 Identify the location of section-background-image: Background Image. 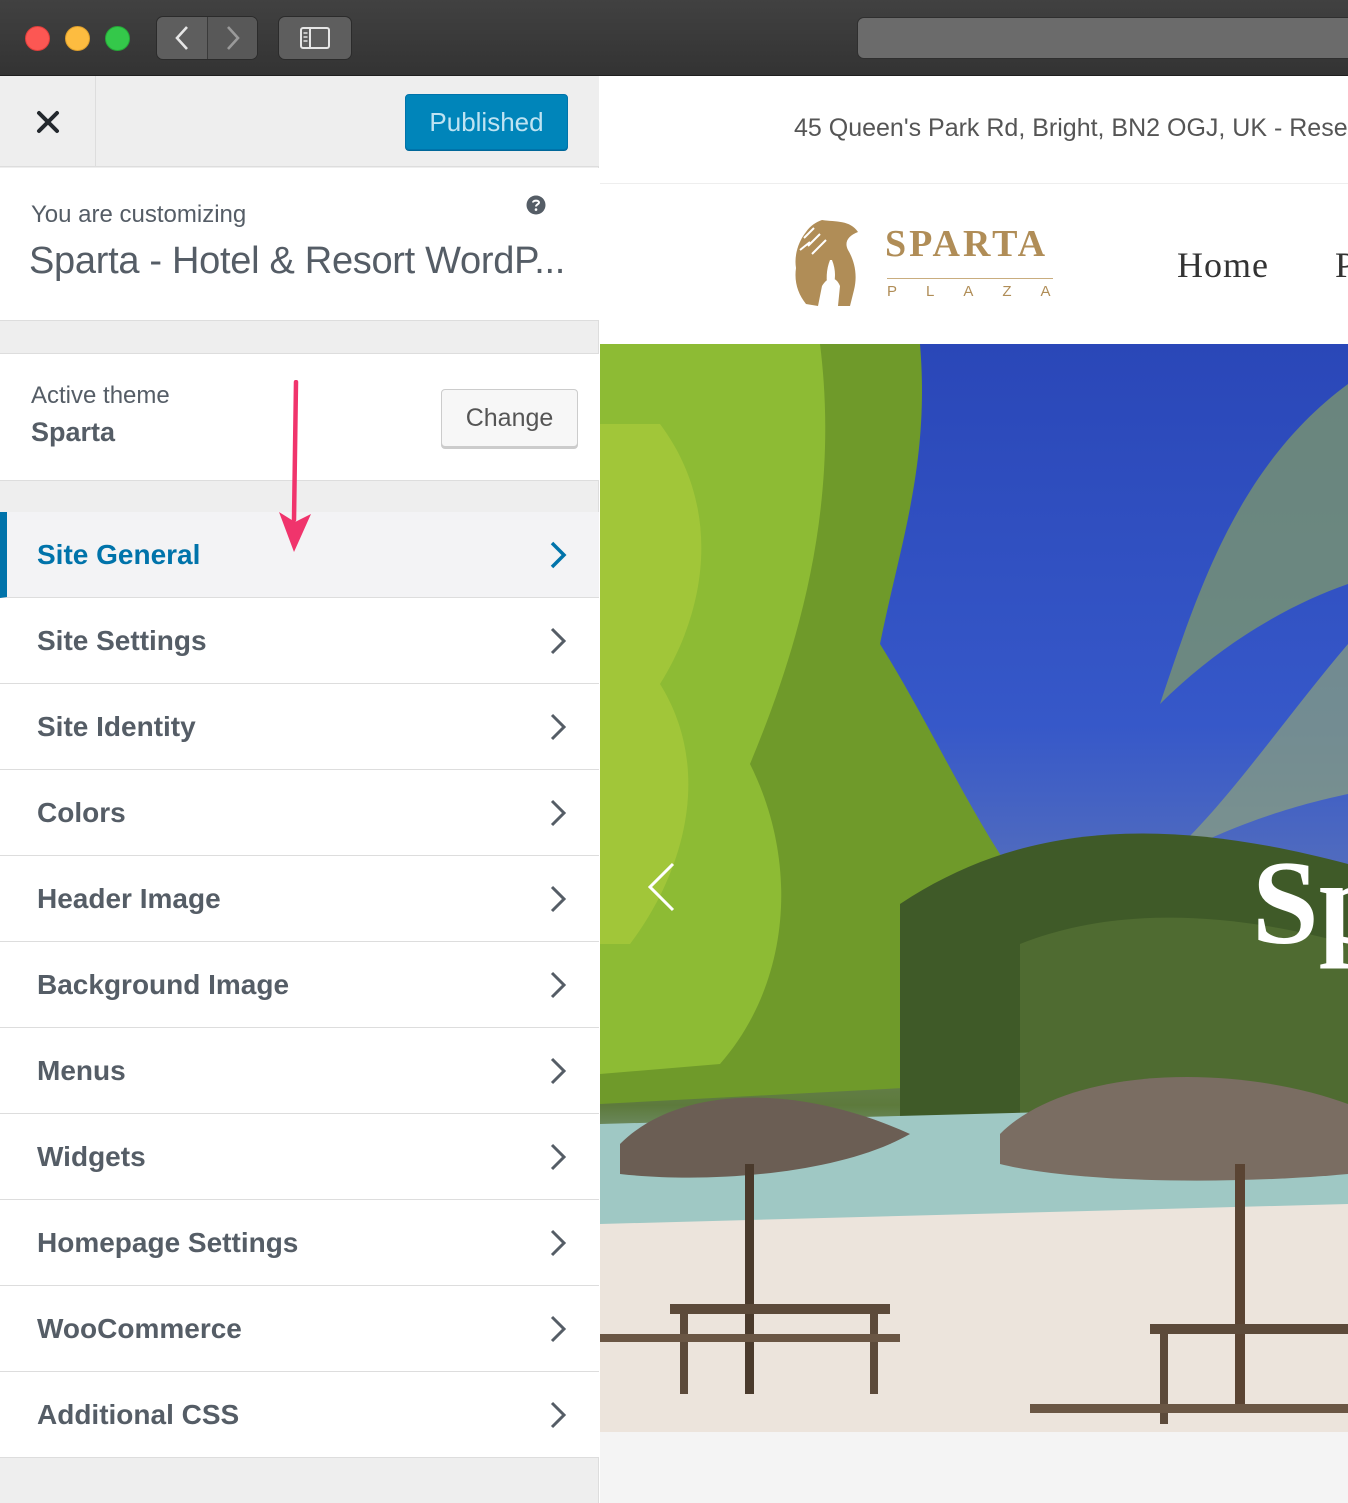
(299, 985).